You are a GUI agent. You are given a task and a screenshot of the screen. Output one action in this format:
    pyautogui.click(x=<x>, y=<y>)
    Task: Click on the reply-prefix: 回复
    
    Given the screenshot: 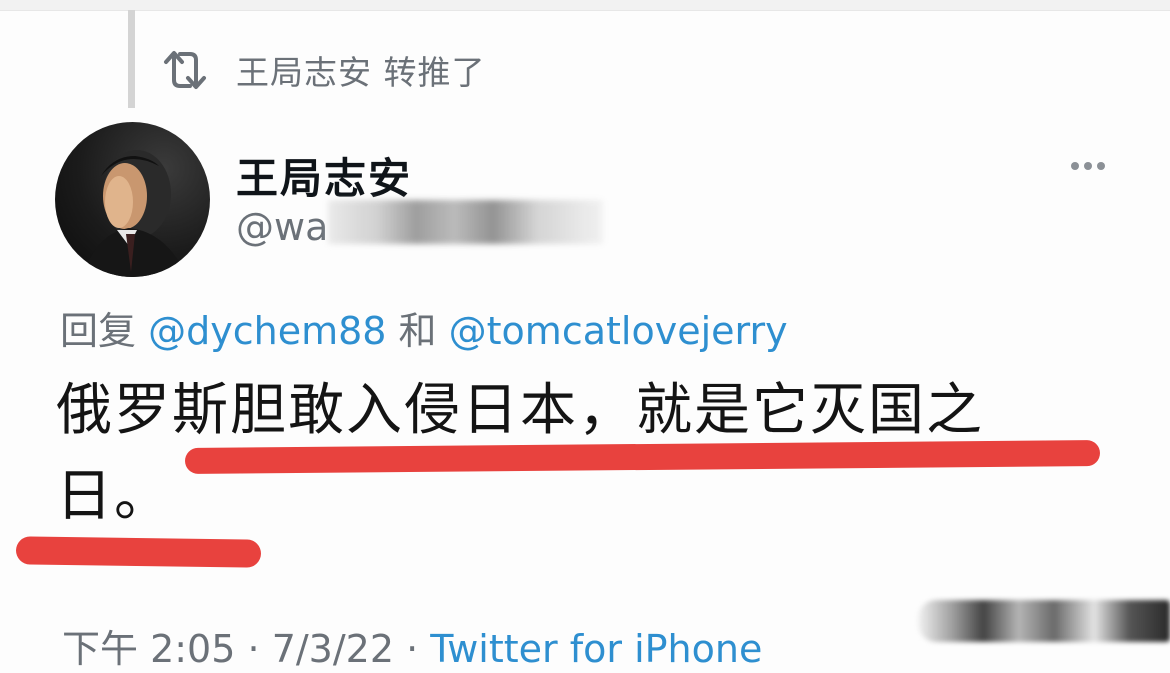 What is the action you would take?
    pyautogui.click(x=98, y=331)
    